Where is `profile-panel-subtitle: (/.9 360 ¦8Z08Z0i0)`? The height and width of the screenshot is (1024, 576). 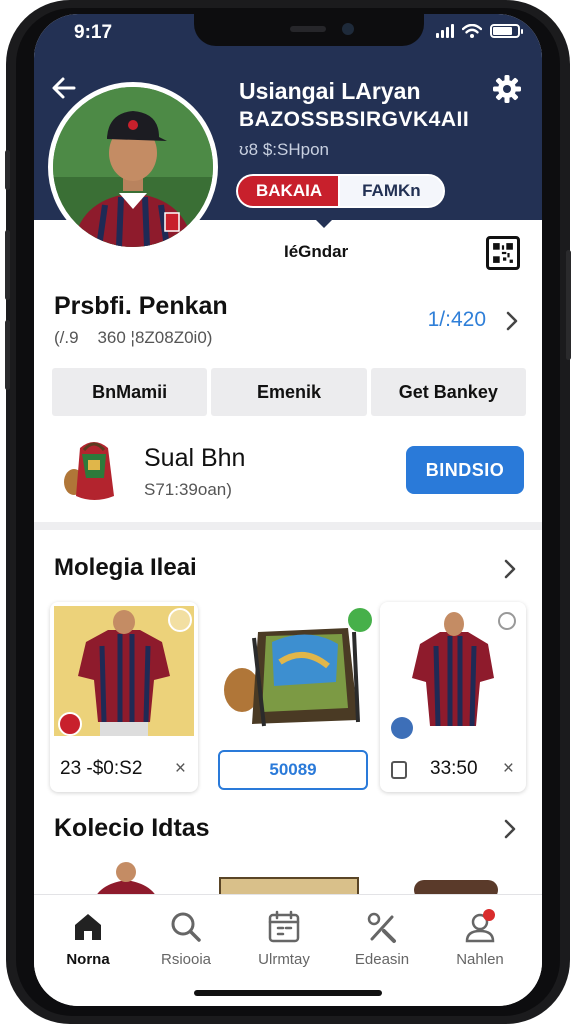
profile-panel-subtitle: (/.9 360 ¦8Z08Z0i0) is located at coordinates (133, 337).